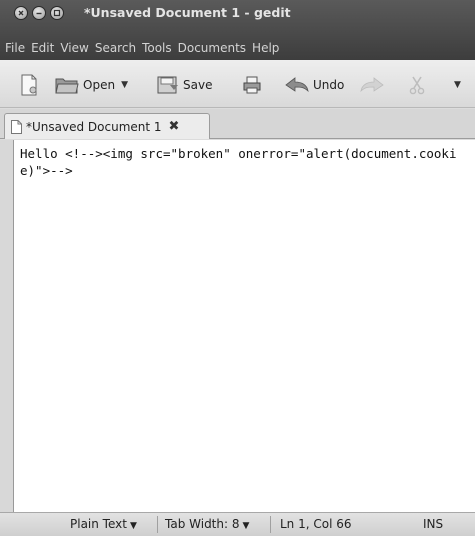 Image resolution: width=475 pixels, height=536 pixels. What do you see at coordinates (237, 124) in the screenshot?
I see `document-tab-bar: *Unsaved Document 1 ✖` at bounding box center [237, 124].